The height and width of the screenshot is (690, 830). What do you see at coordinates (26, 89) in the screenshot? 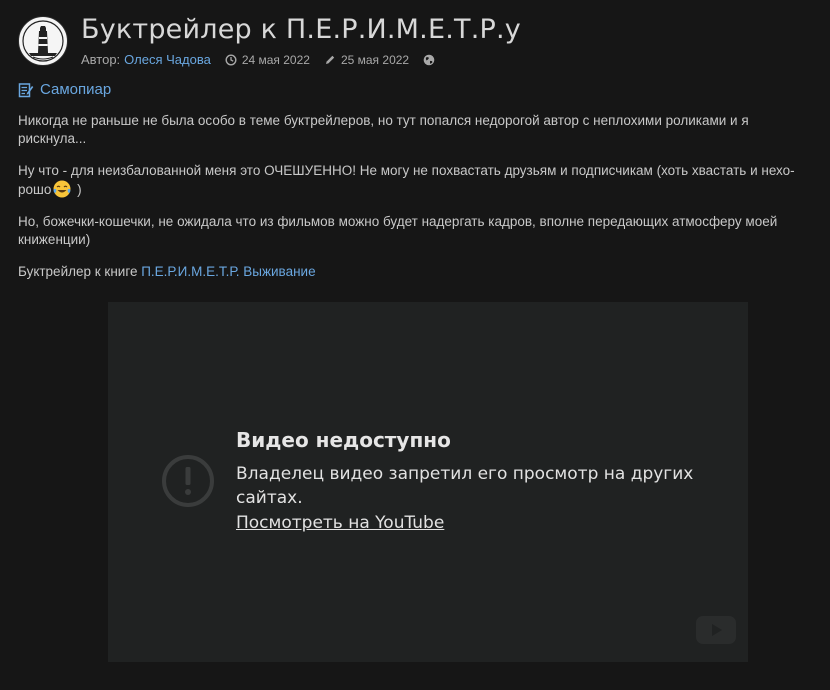
I see `note-icon` at bounding box center [26, 89].